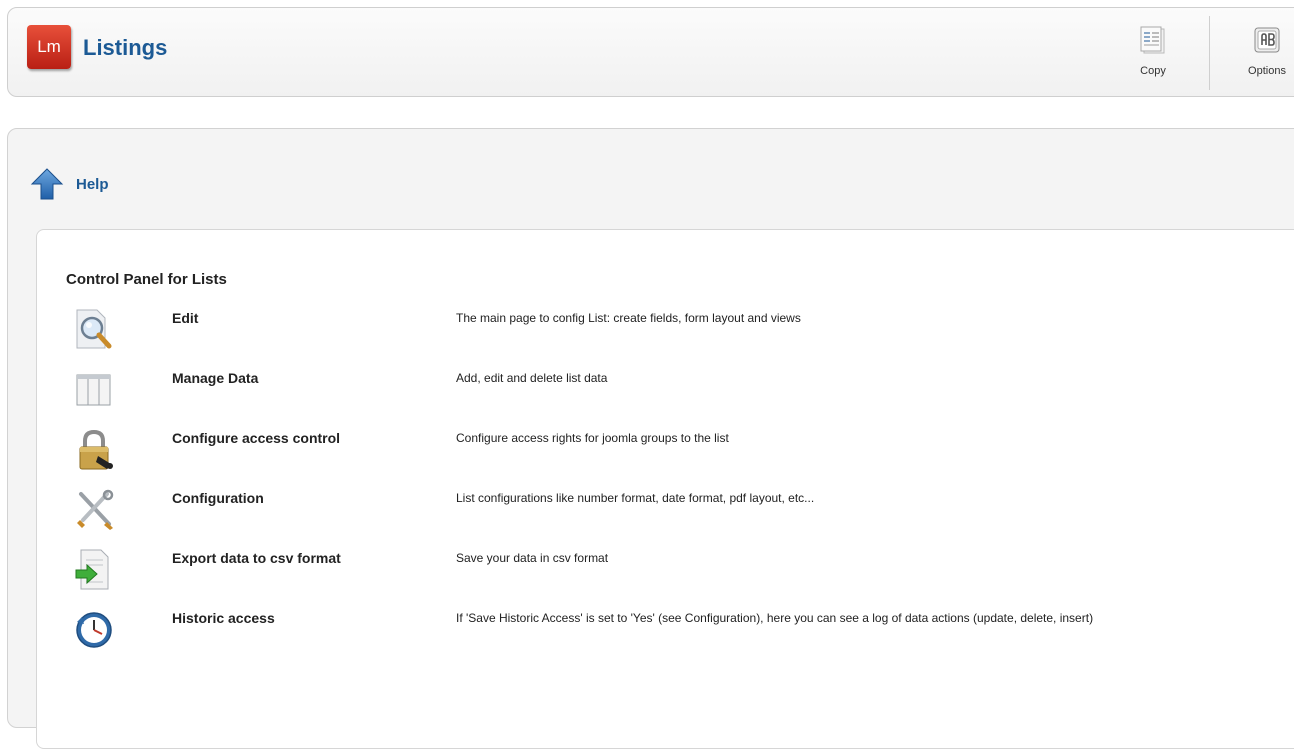  I want to click on tools-icon, so click(95, 509).